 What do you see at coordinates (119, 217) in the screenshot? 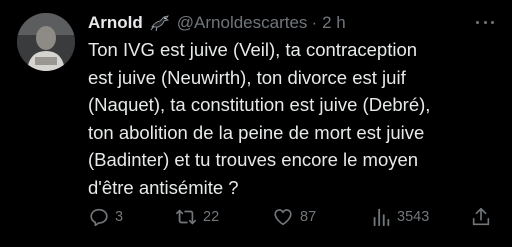
I see `reply-count: 3` at bounding box center [119, 217].